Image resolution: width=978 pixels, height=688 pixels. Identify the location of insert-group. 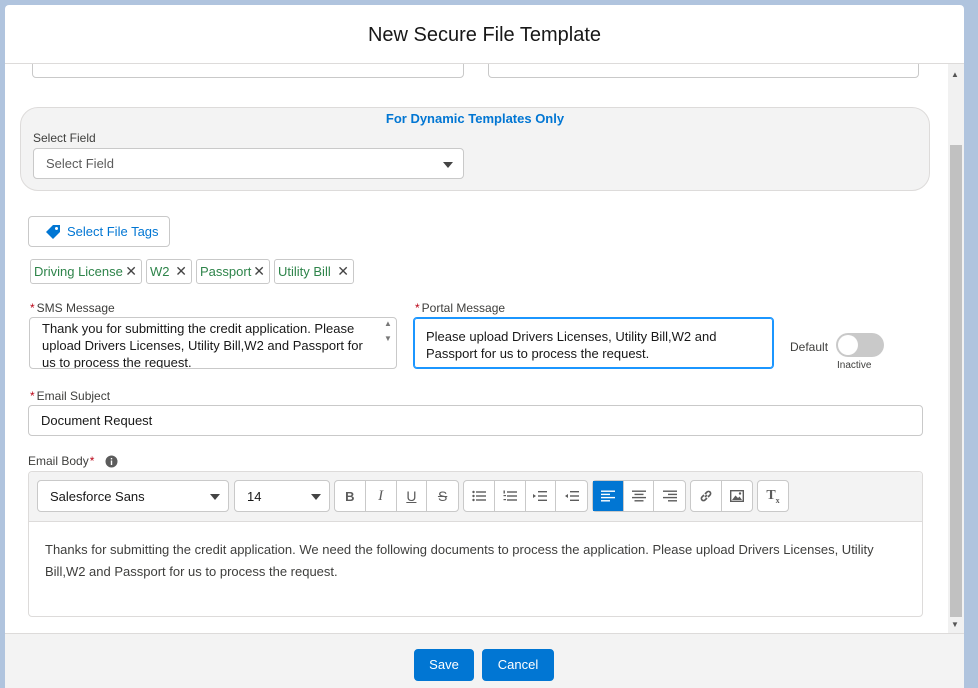
(721, 496).